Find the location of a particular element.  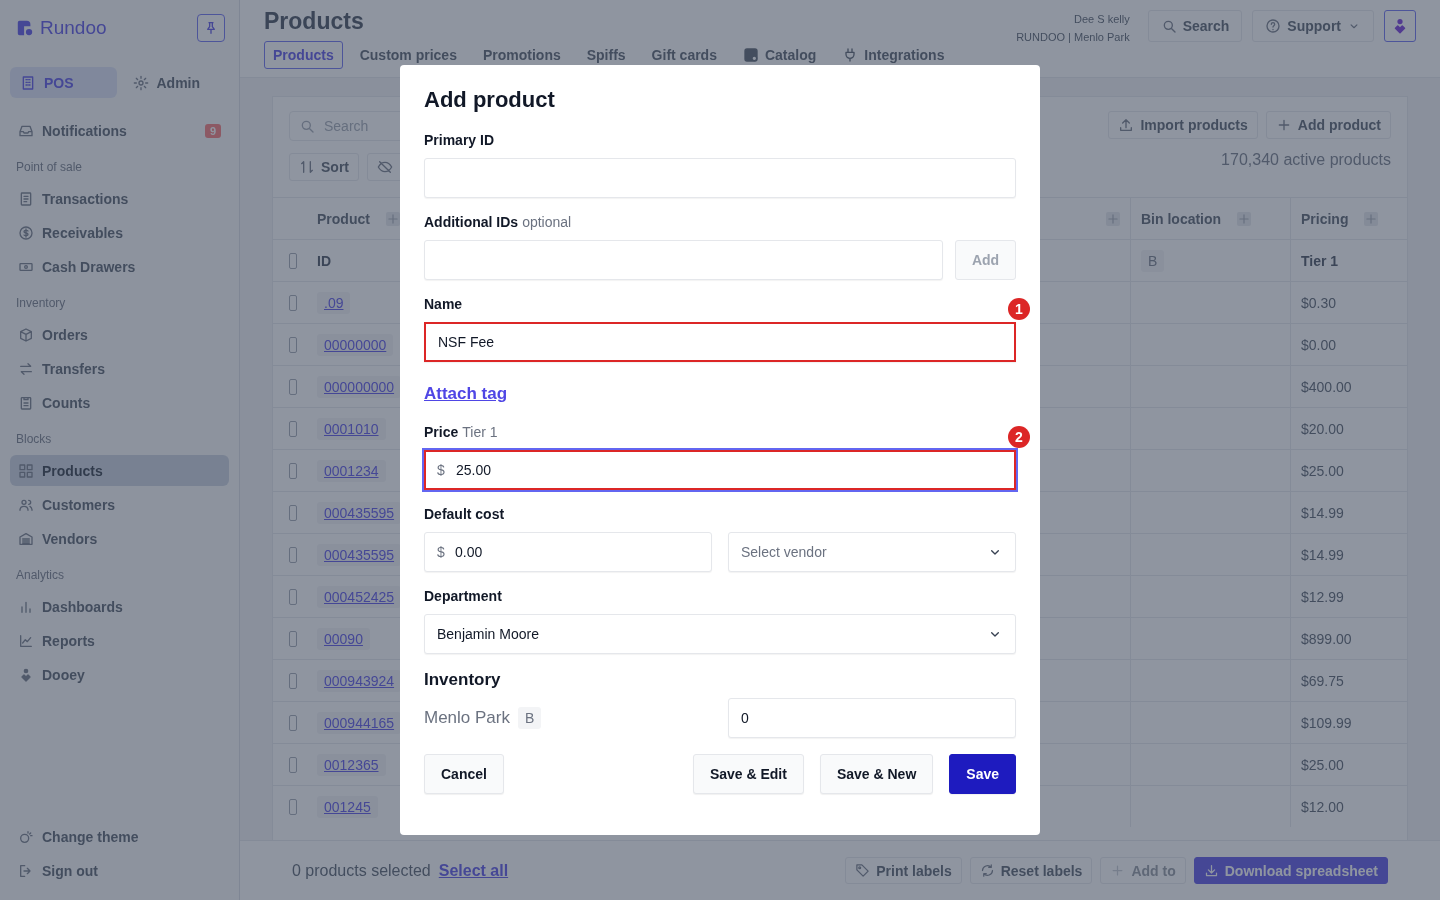

price-cell: $109.99 is located at coordinates (1326, 722).